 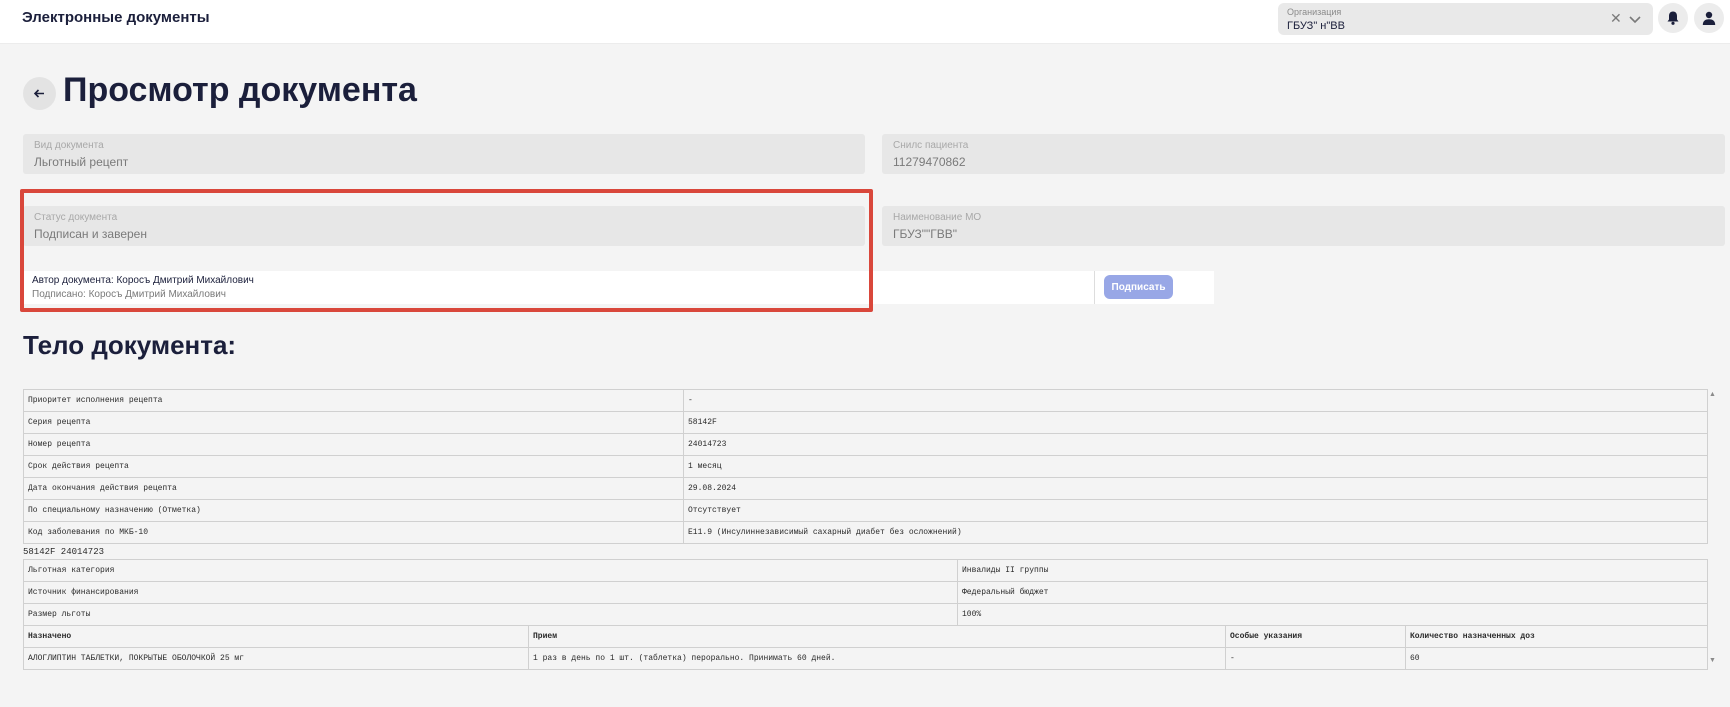 What do you see at coordinates (157, 294) in the screenshot?
I see `signed-name: Коросъ Дмитрий Михайлович` at bounding box center [157, 294].